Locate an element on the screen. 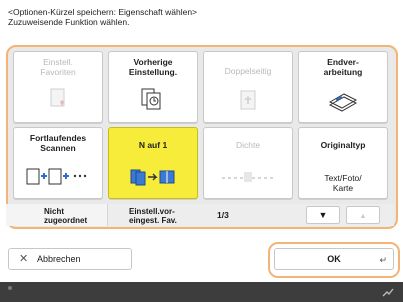 Image resolution: width=403 pixels, height=302 pixels. favorites-label-2: Favoriten is located at coordinates (58, 72).